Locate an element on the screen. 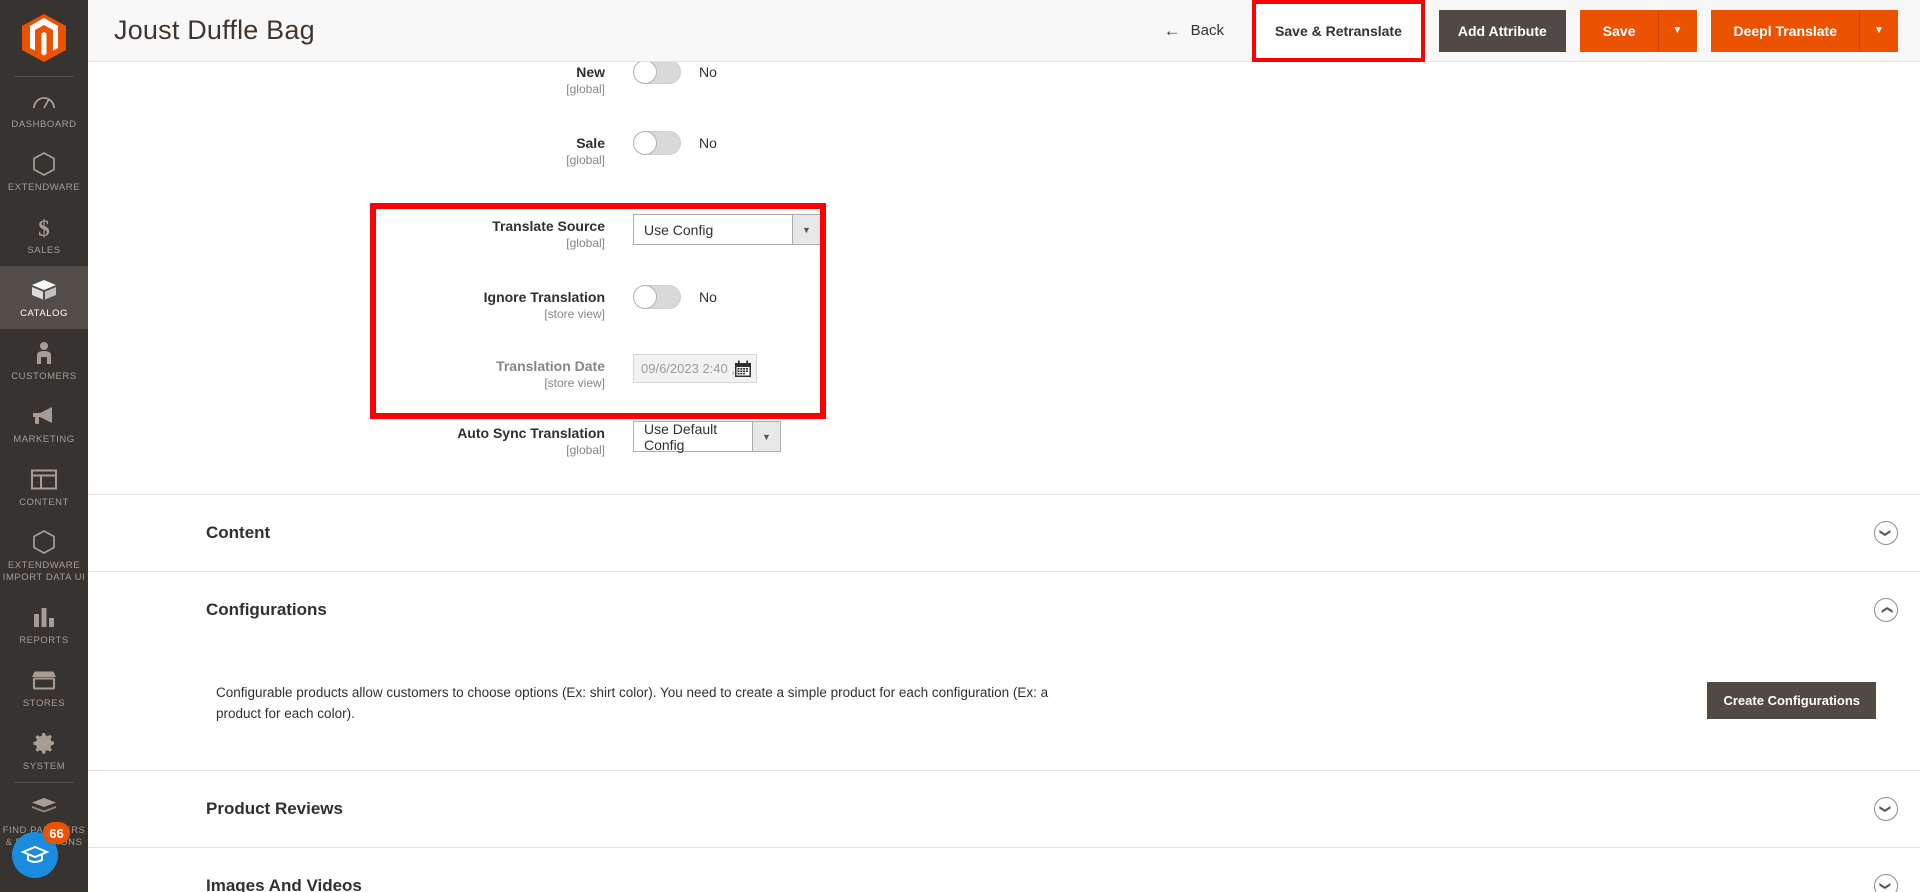 The height and width of the screenshot is (892, 1920). create-configurations-button: Create Configurations is located at coordinates (1791, 700).